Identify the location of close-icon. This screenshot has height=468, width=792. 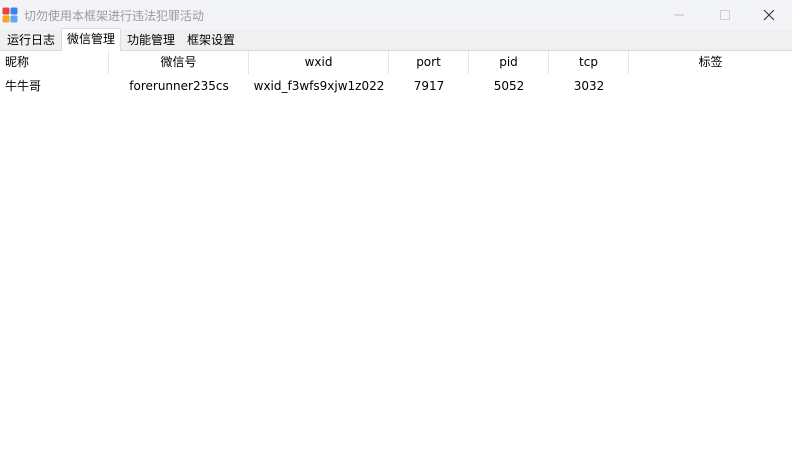
(769, 15).